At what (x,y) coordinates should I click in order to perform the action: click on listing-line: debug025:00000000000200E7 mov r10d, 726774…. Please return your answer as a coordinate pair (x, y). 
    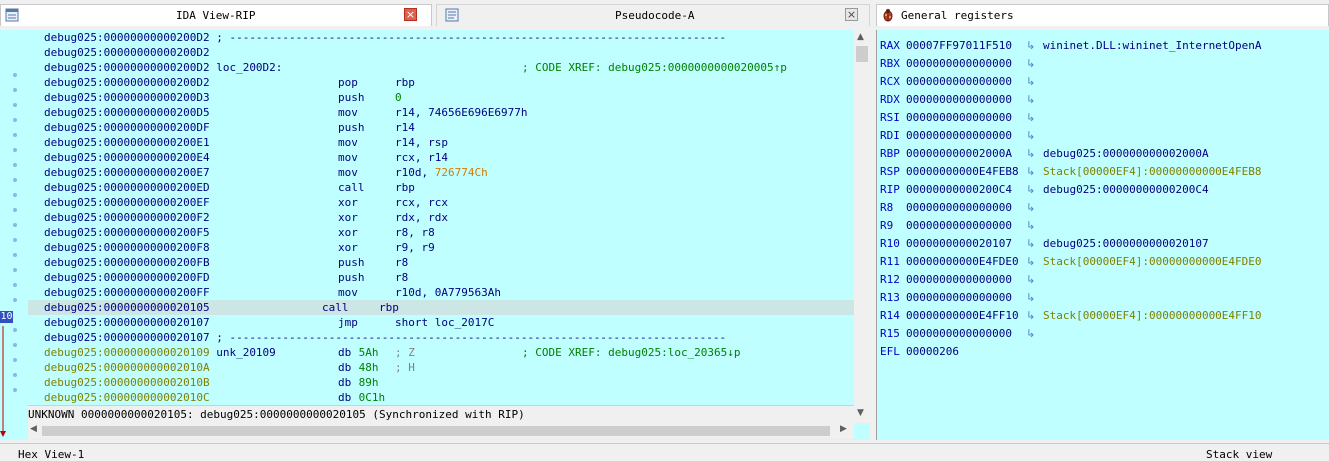
    Looking at the image, I should click on (266, 172).